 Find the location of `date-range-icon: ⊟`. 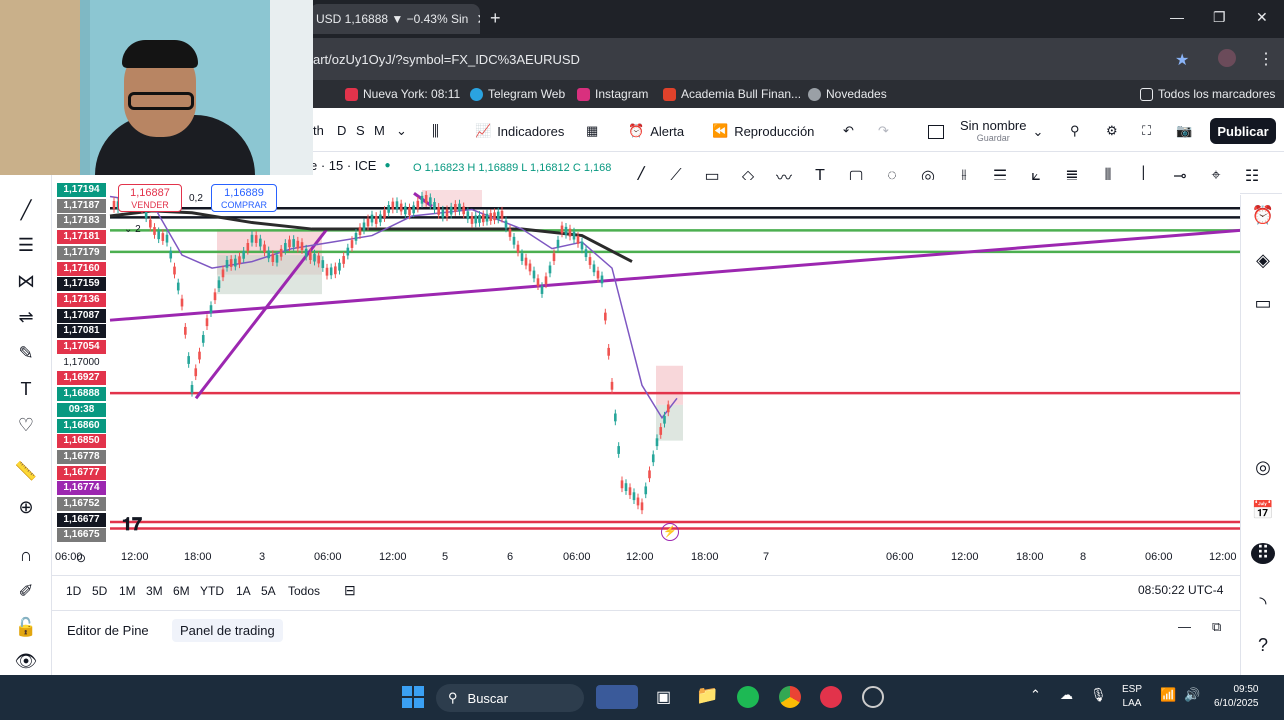

date-range-icon: ⊟ is located at coordinates (350, 590).